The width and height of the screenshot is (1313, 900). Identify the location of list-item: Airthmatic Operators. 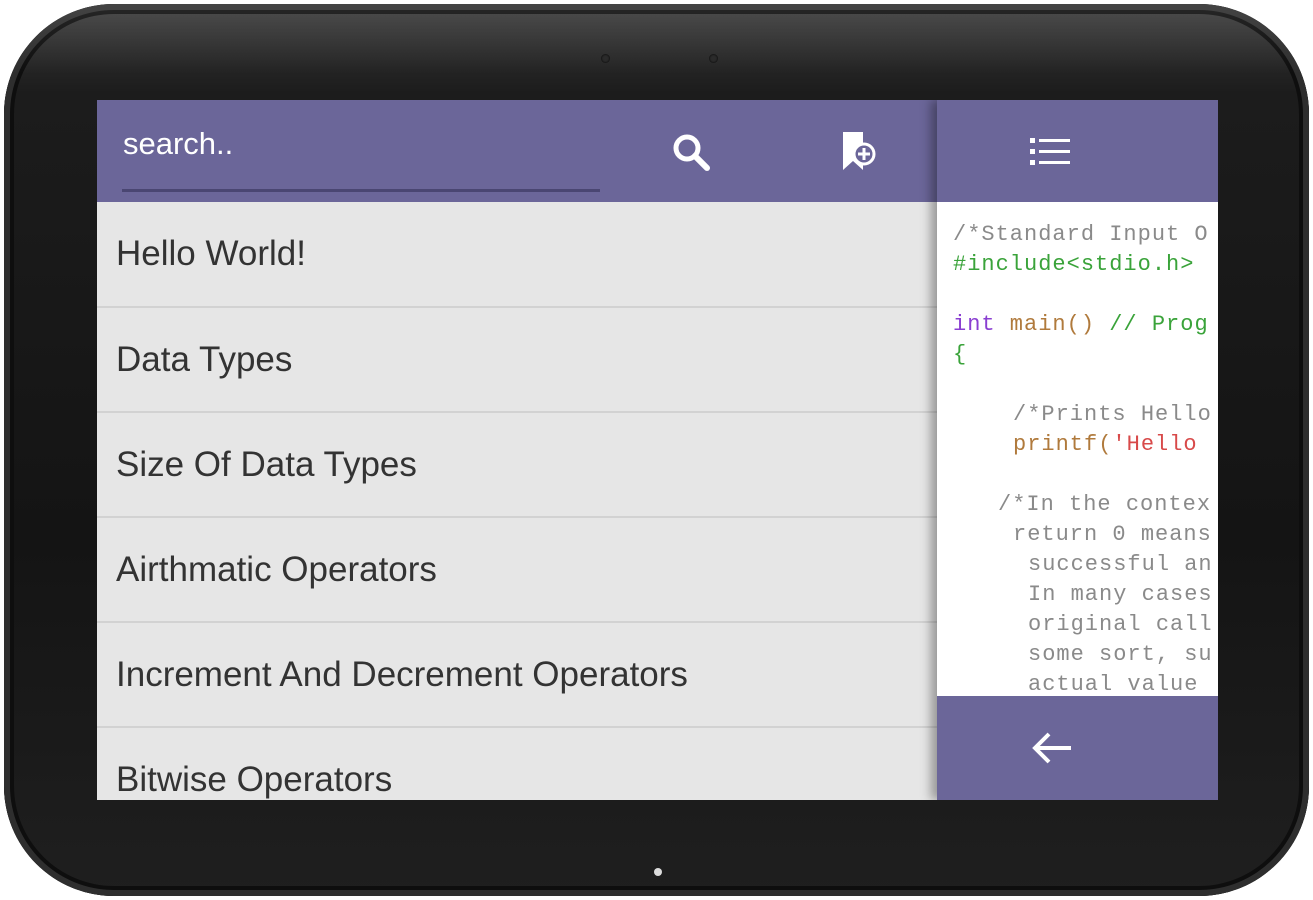
(517, 570).